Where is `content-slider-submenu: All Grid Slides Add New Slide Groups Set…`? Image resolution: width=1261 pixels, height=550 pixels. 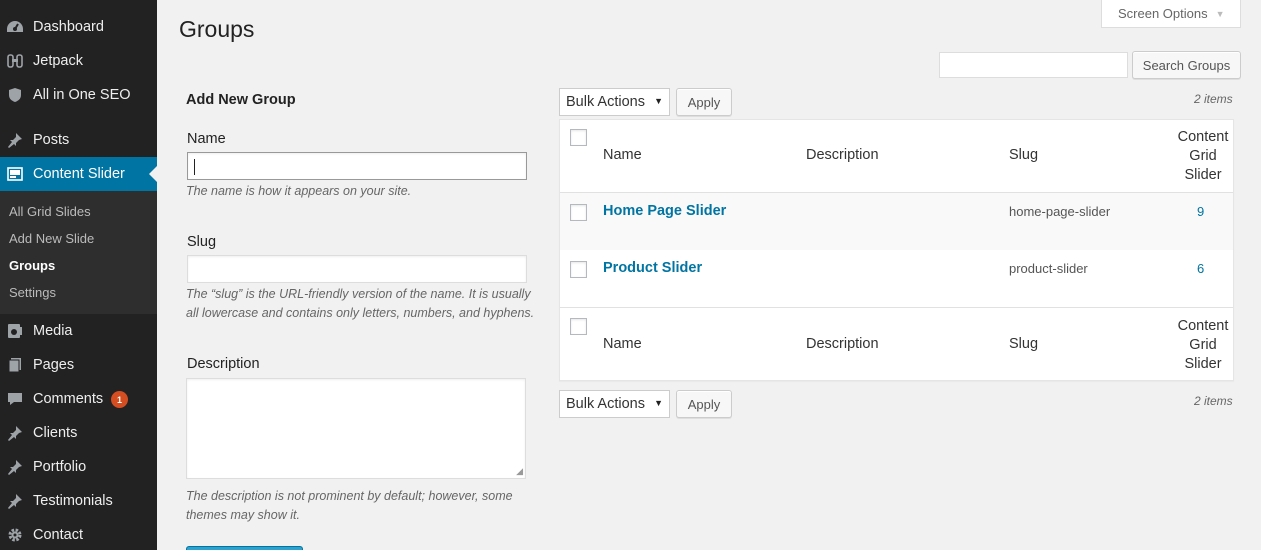
content-slider-submenu: All Grid Slides Add New Slide Groups Set… is located at coordinates (78, 252).